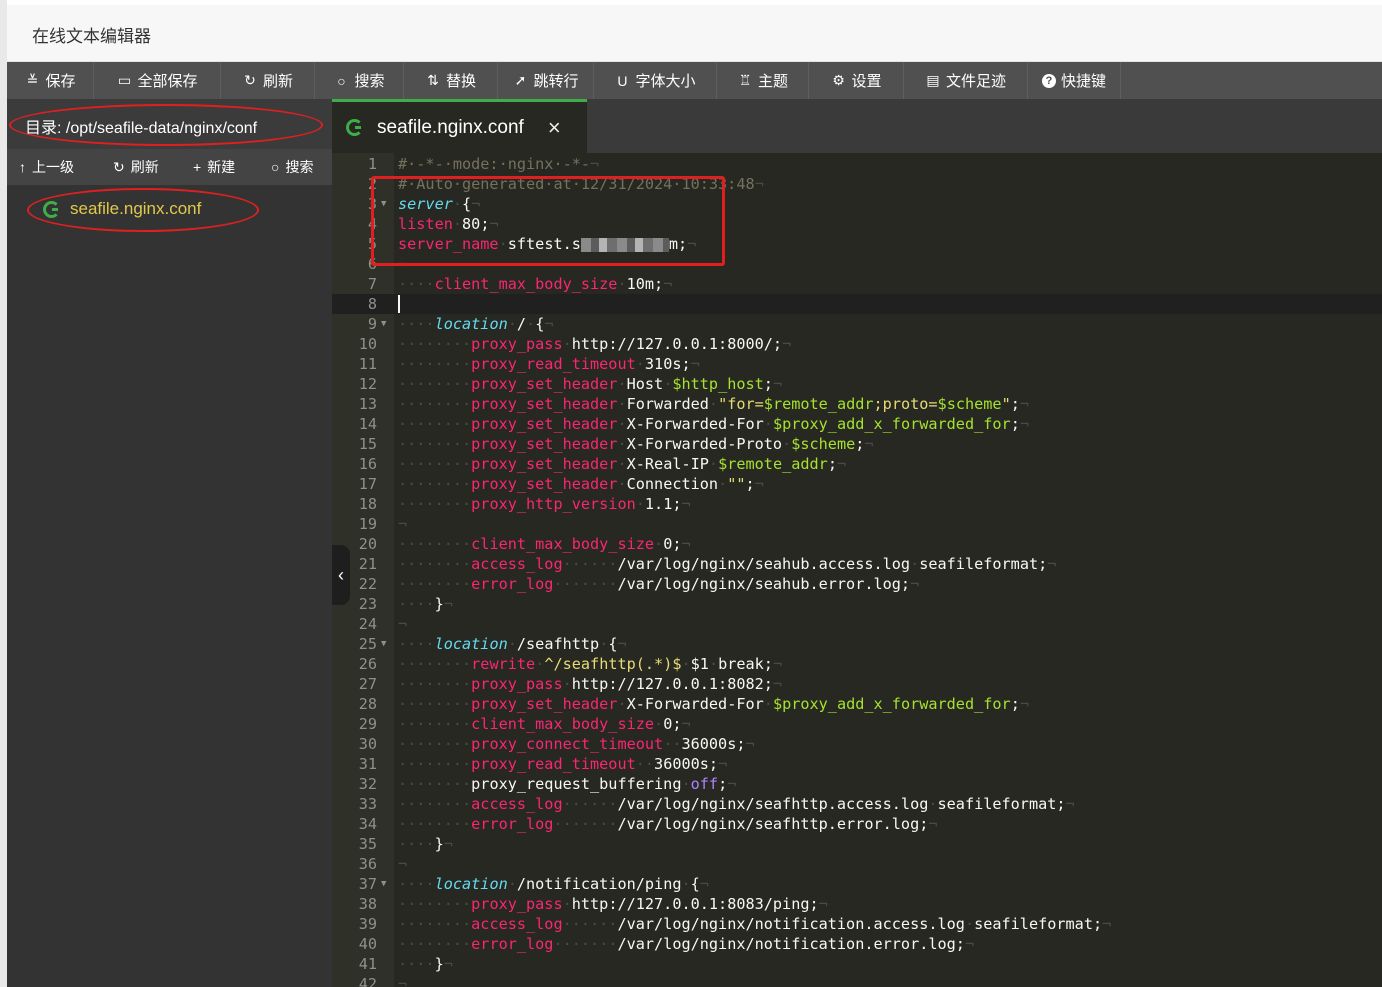 This screenshot has height=987, width=1382. I want to click on toolbar-button-file-history: ▤ 文件足迹, so click(966, 80).